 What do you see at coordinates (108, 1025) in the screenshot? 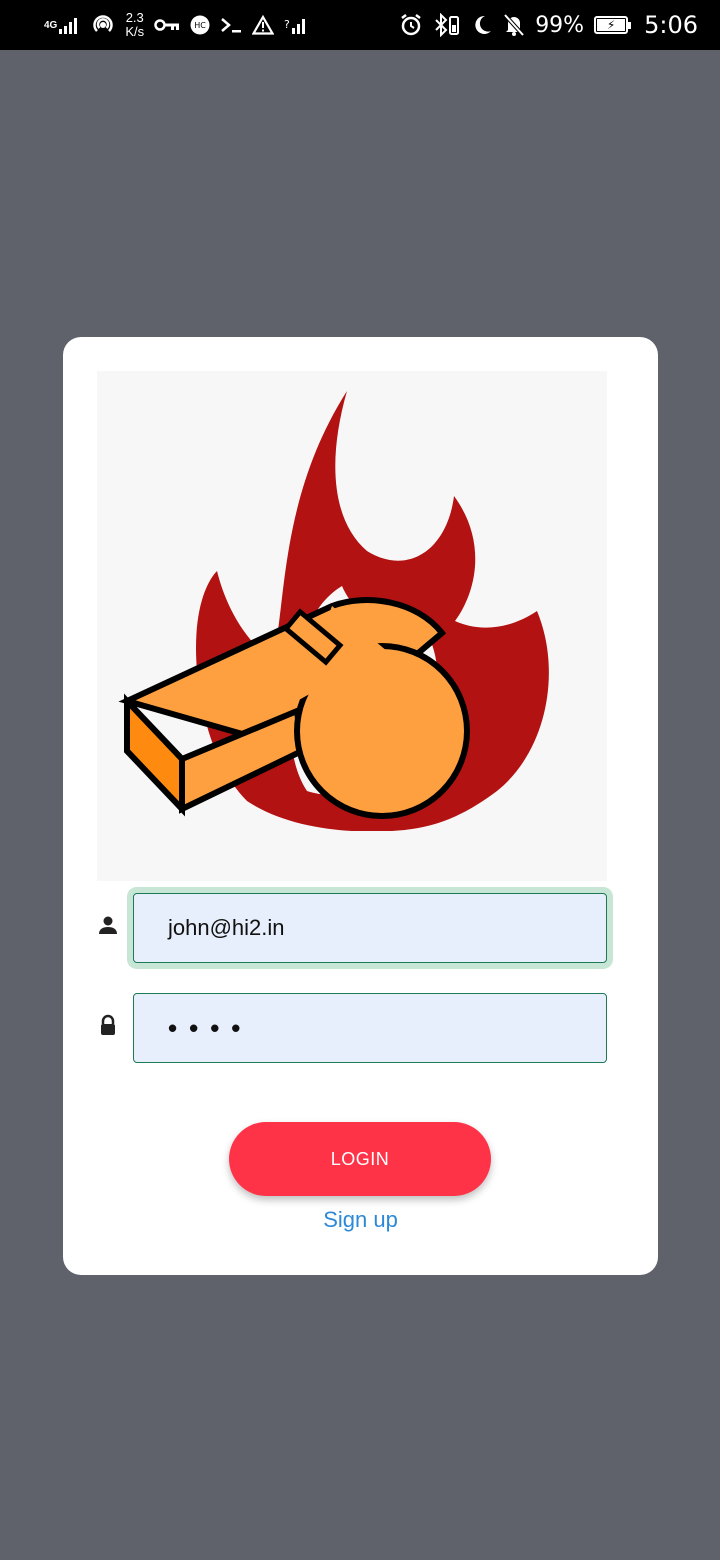
I see `lock-icon` at bounding box center [108, 1025].